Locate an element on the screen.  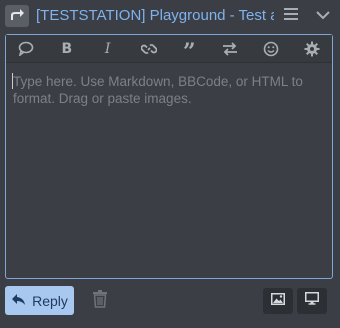
smiley-icon is located at coordinates (271, 49).